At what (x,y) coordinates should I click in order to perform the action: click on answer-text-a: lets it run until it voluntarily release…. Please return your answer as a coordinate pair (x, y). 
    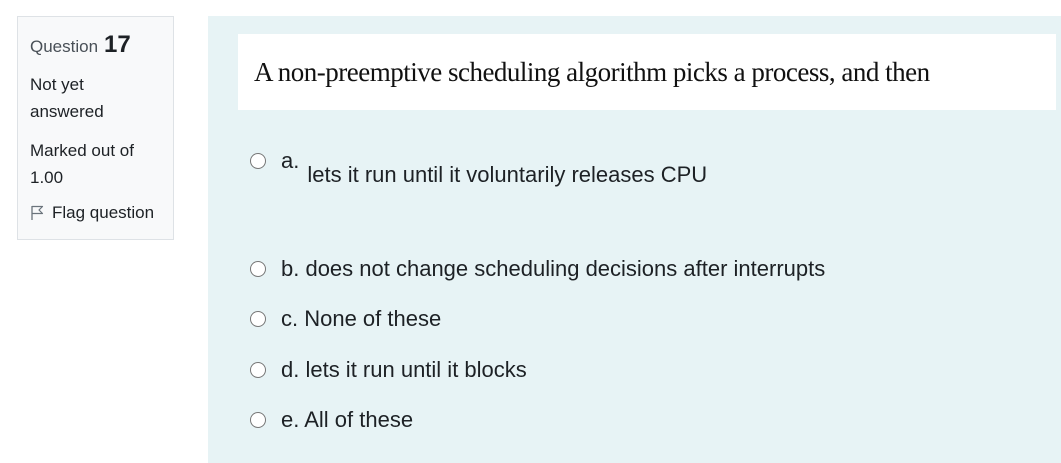
    Looking at the image, I should click on (507, 174).